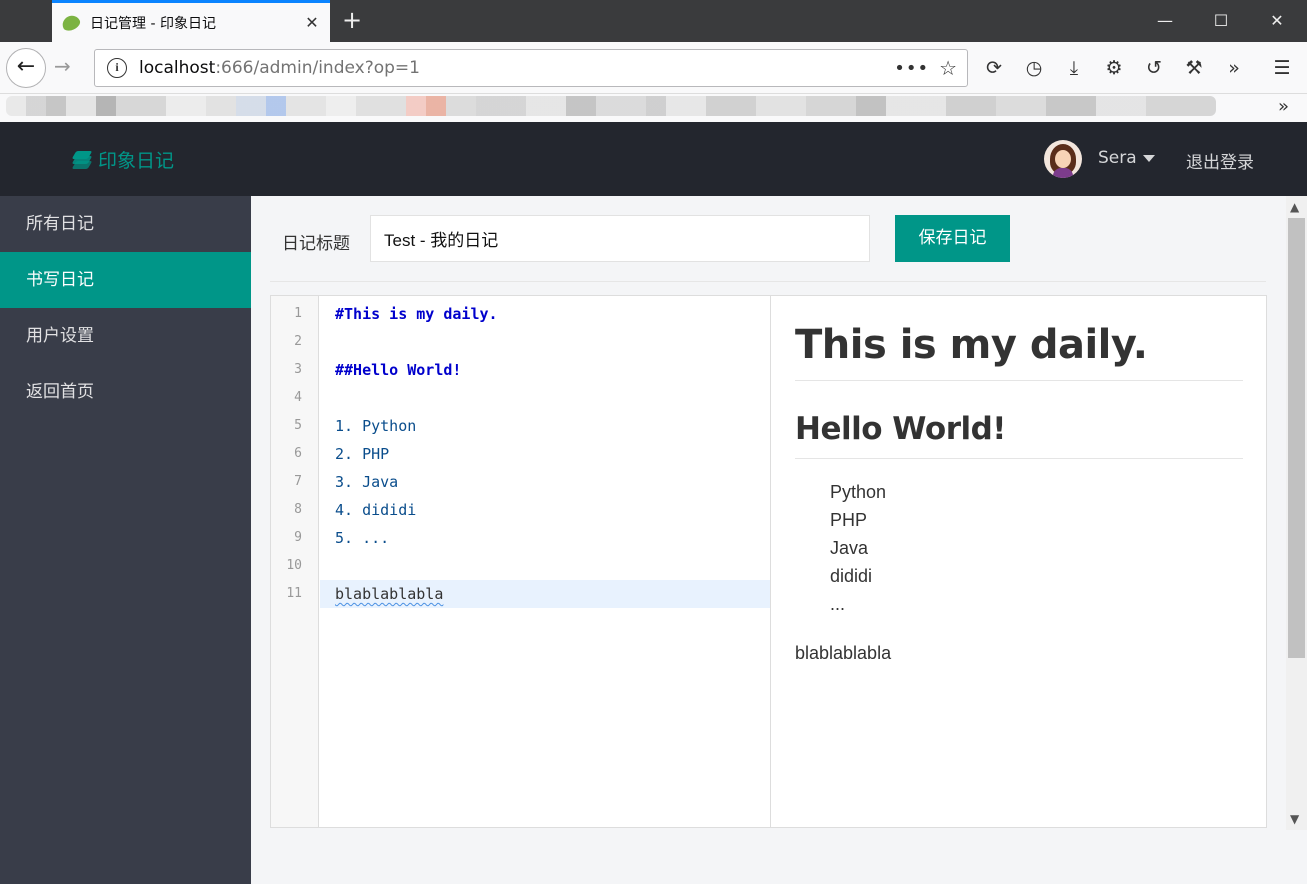 The height and width of the screenshot is (884, 1307). What do you see at coordinates (62, 66) in the screenshot?
I see `forward-button: →` at bounding box center [62, 66].